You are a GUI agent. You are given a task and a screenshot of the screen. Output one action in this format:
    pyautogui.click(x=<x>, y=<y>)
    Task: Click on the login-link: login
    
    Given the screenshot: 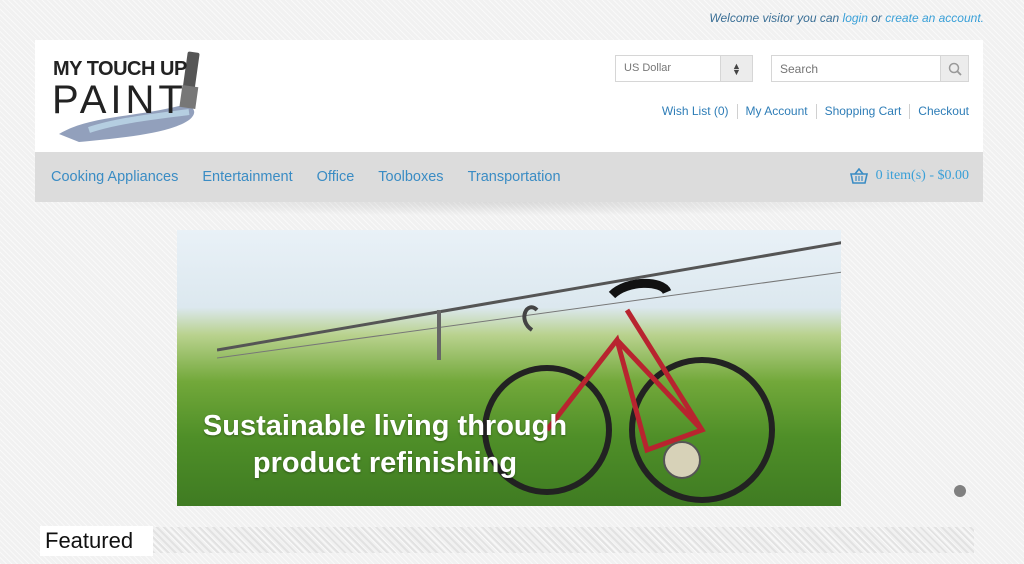 What is the action you would take?
    pyautogui.click(x=855, y=18)
    